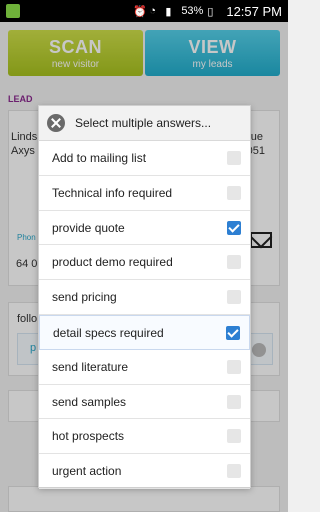 This screenshot has width=320, height=512. I want to click on status-bar: ⏰ ◔ ▮ 53% ▯ 12:57 PM, so click(144, 11).